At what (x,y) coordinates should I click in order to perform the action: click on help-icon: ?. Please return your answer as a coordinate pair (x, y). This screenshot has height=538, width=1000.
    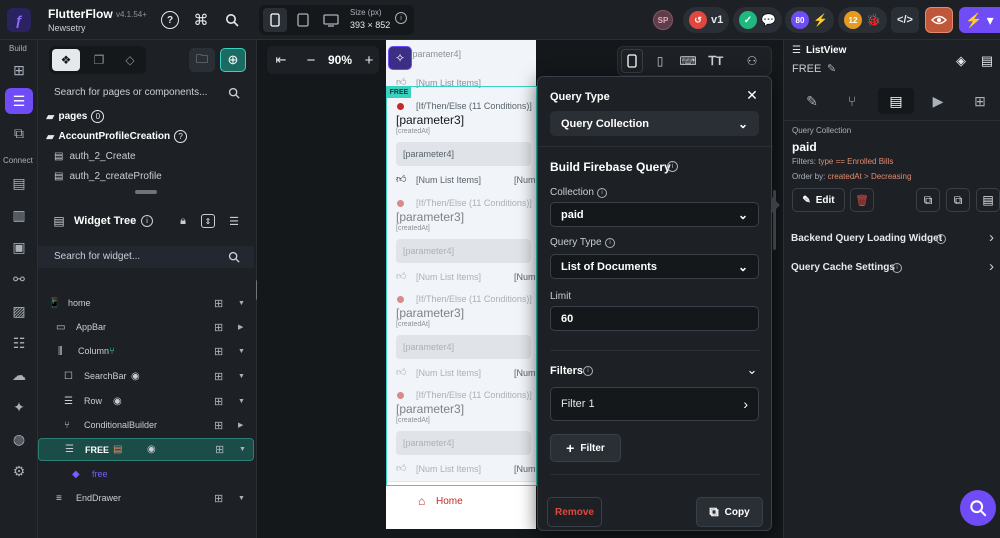
    Looking at the image, I should click on (170, 20).